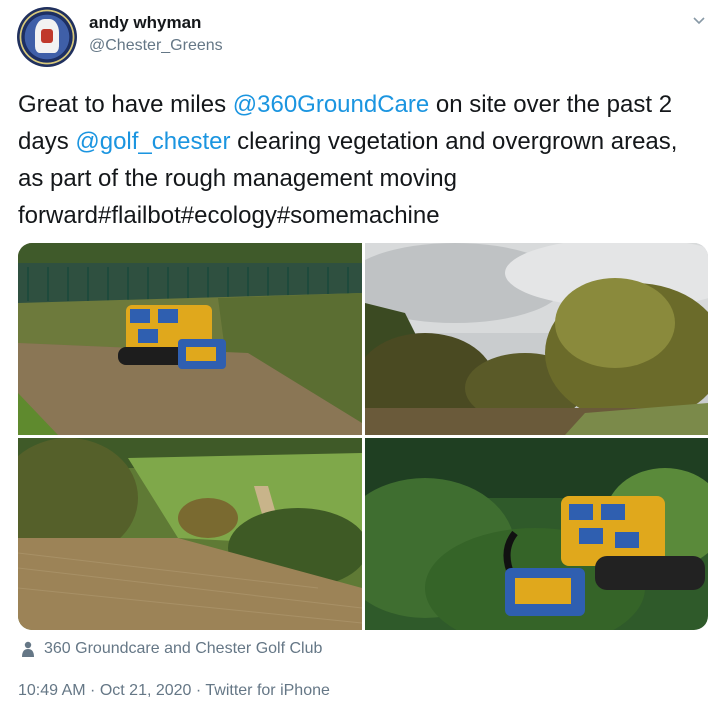 Image resolution: width=724 pixels, height=720 pixels. What do you see at coordinates (699, 21) in the screenshot?
I see `chevron-down-icon` at bounding box center [699, 21].